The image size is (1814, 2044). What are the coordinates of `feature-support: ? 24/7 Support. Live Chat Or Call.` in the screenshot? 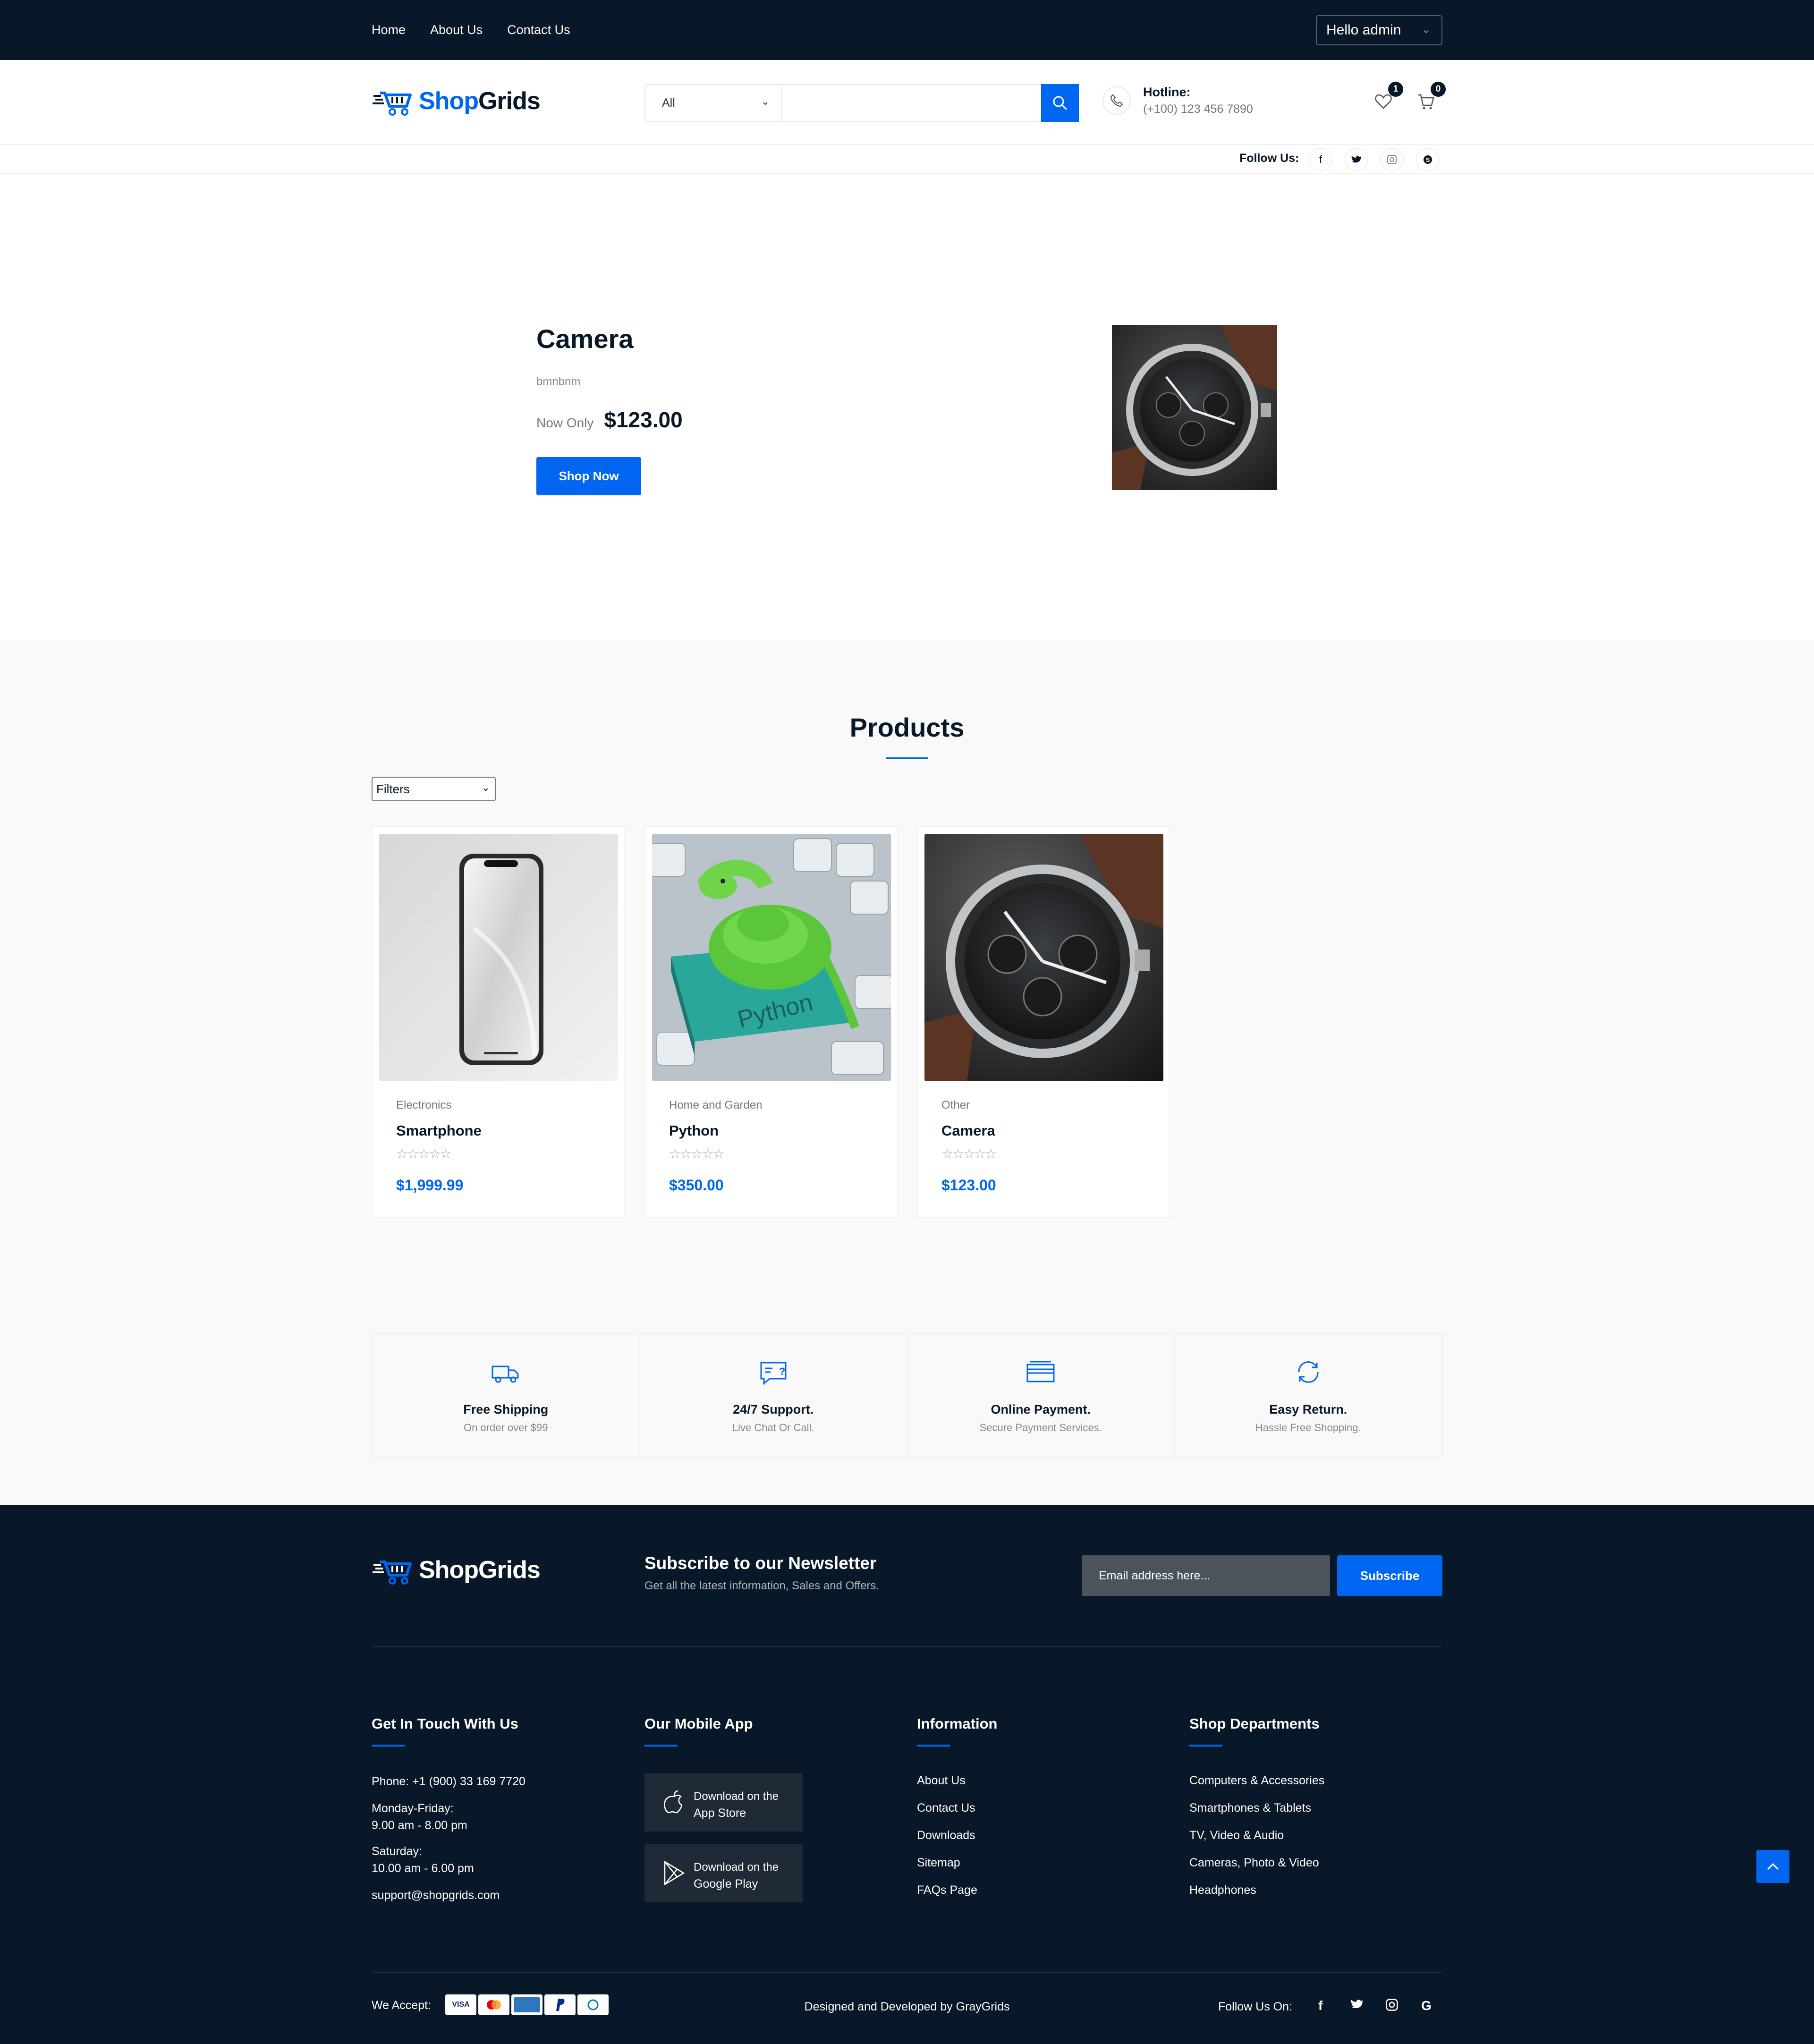 It's located at (773, 1395).